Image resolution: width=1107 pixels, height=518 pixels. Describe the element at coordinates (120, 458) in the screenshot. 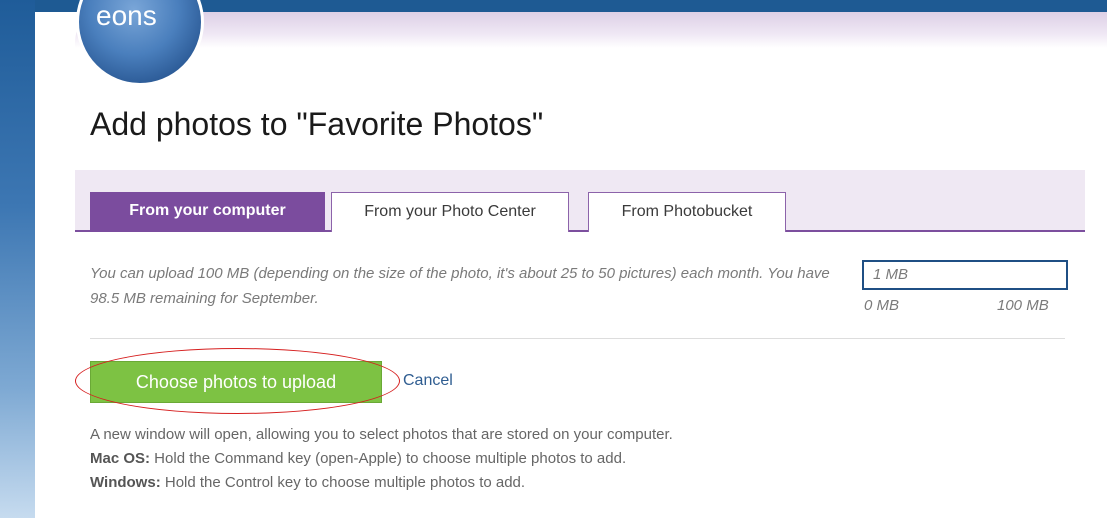

I see `mac-os-label: Mac OS:` at that location.